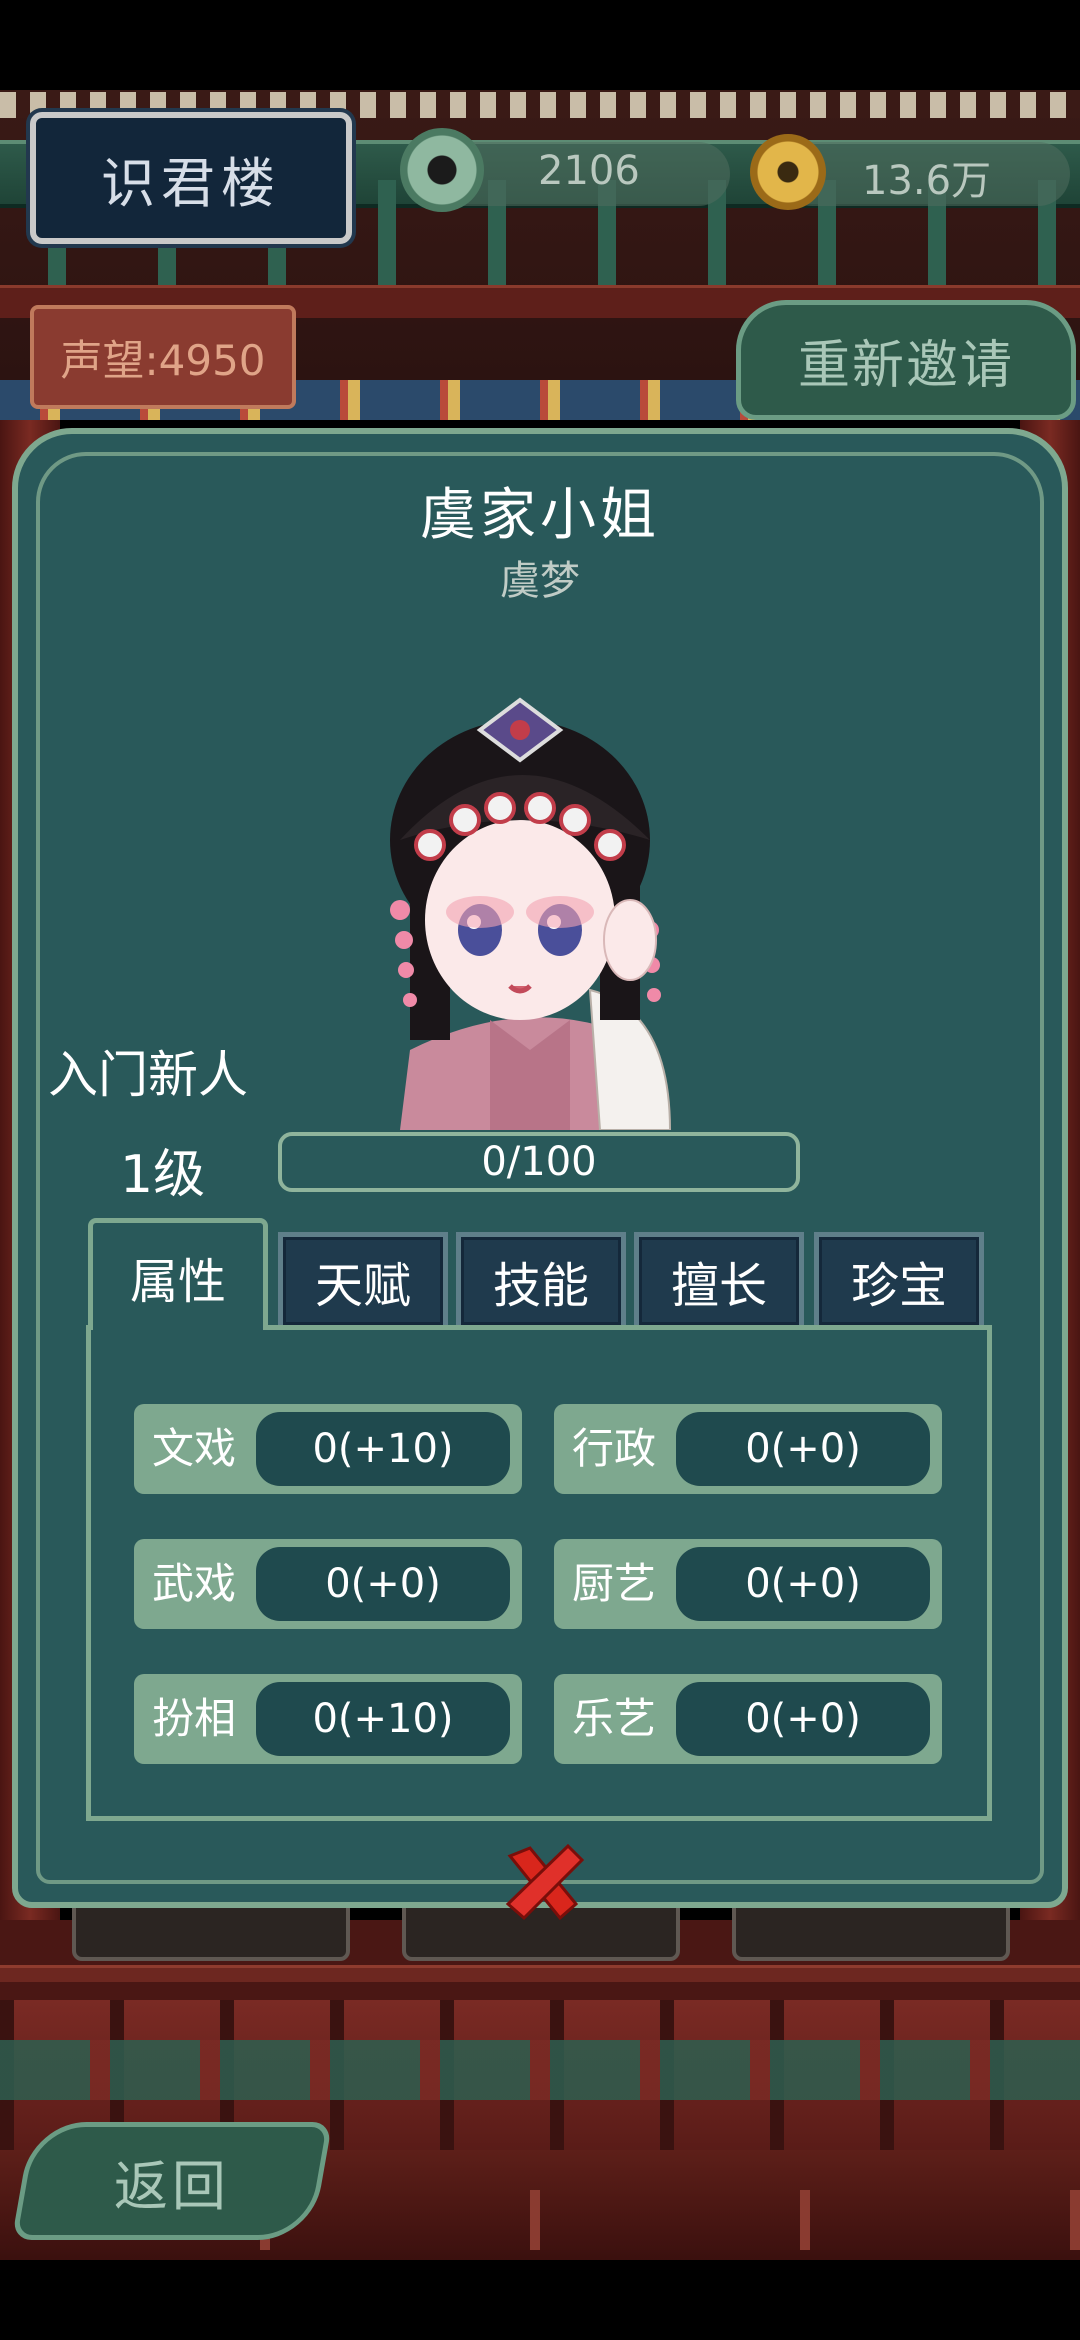 This screenshot has width=1080, height=2340. I want to click on reinvite-button: 重新邀请, so click(906, 360).